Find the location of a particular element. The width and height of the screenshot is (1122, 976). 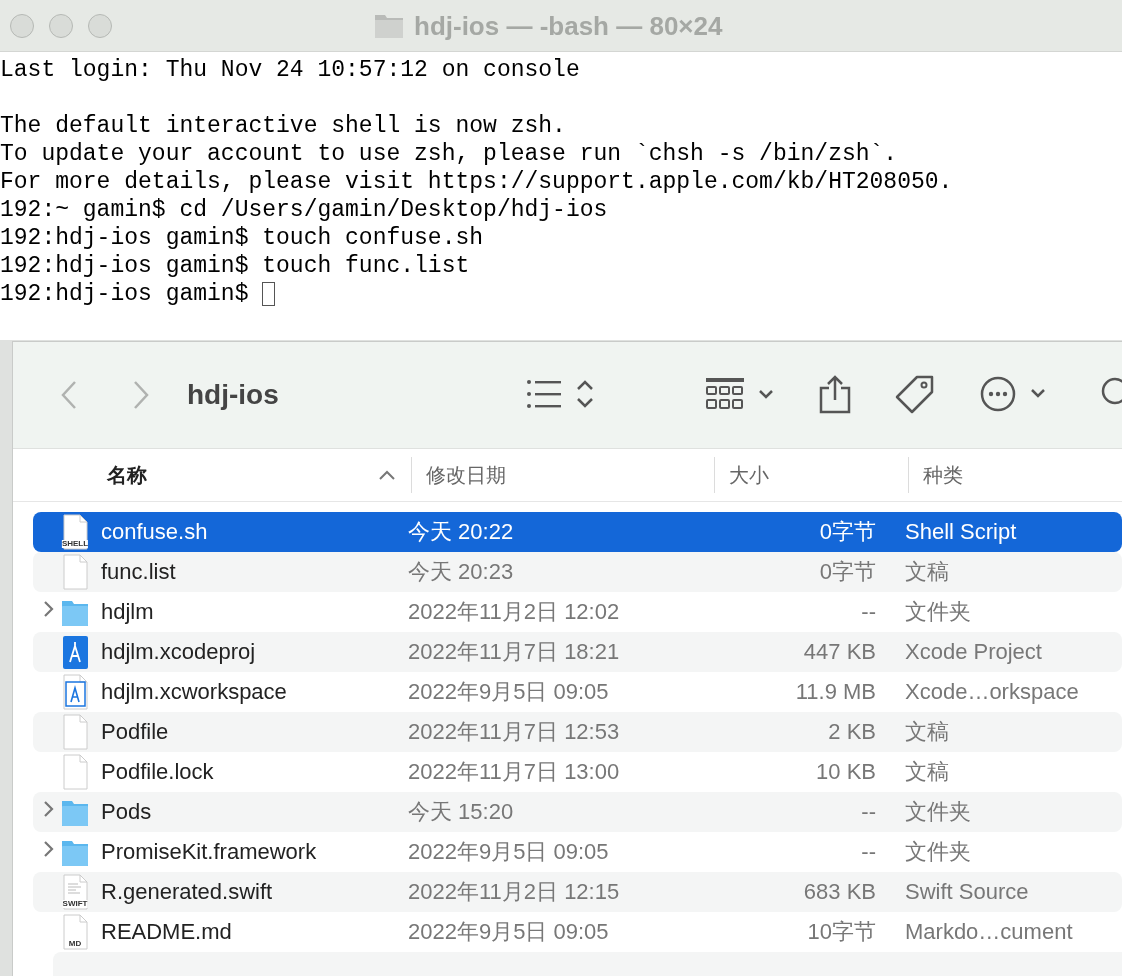

modified-date: 2022年11月2日 12:02 is located at coordinates (514, 612).